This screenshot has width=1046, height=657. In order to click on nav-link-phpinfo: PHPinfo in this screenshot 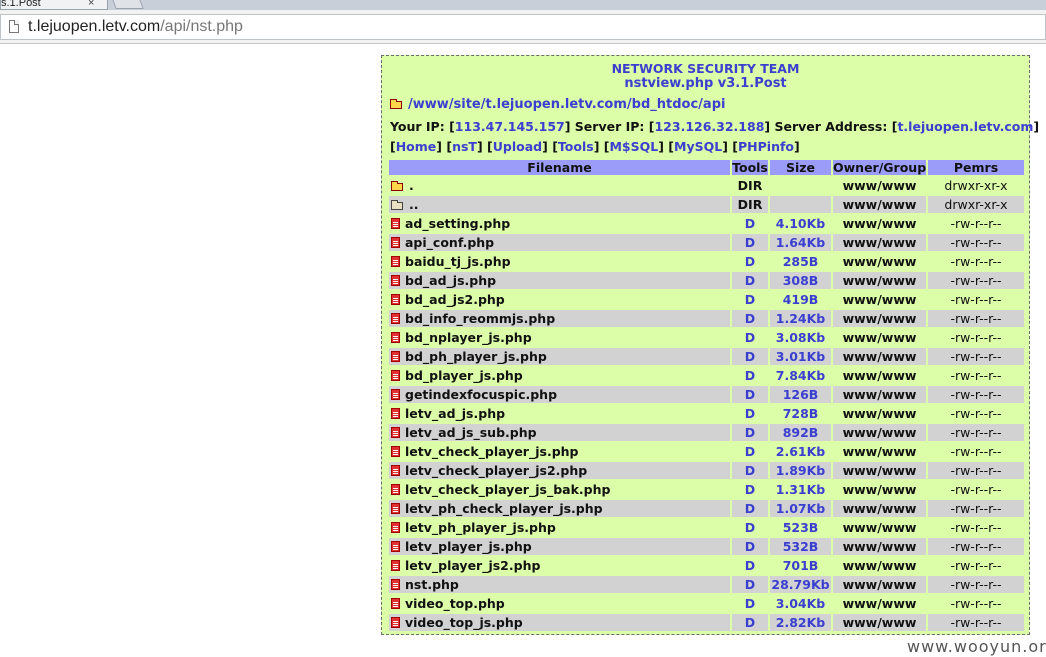, I will do `click(766, 146)`.